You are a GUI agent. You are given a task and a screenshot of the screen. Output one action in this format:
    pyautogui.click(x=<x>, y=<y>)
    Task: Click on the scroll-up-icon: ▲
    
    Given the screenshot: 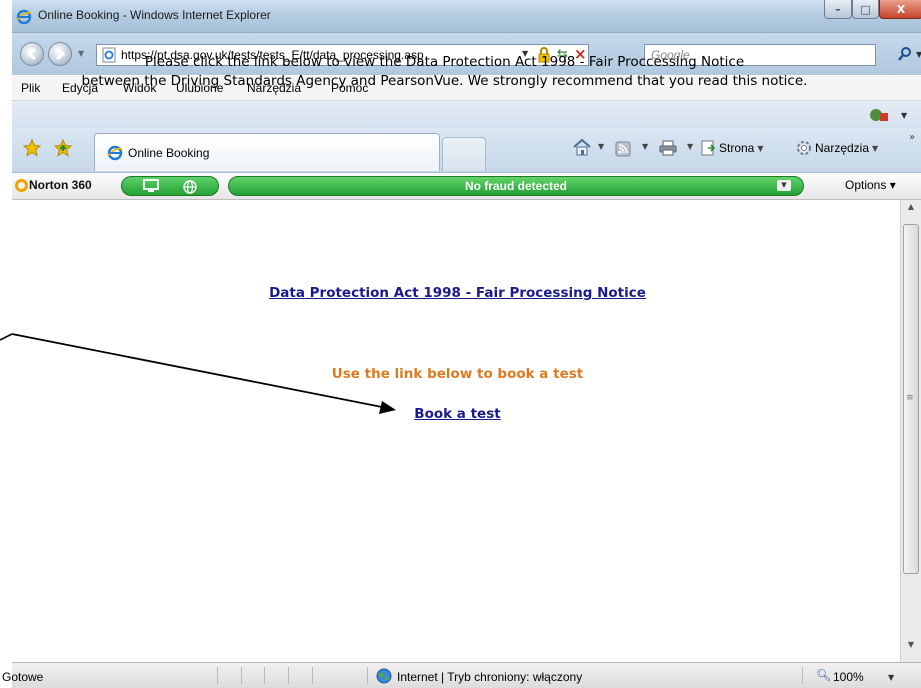 What is the action you would take?
    pyautogui.click(x=911, y=211)
    